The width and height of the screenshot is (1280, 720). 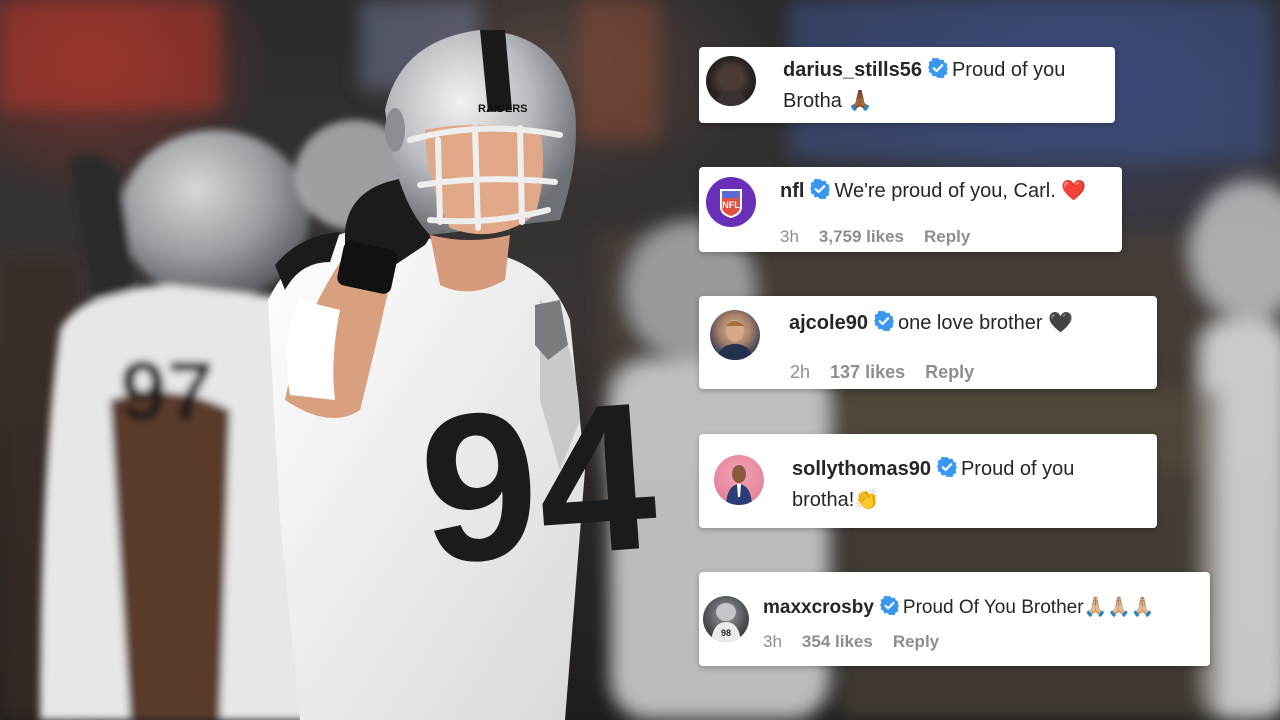 I want to click on username: sollythomas90, so click(x=861, y=469).